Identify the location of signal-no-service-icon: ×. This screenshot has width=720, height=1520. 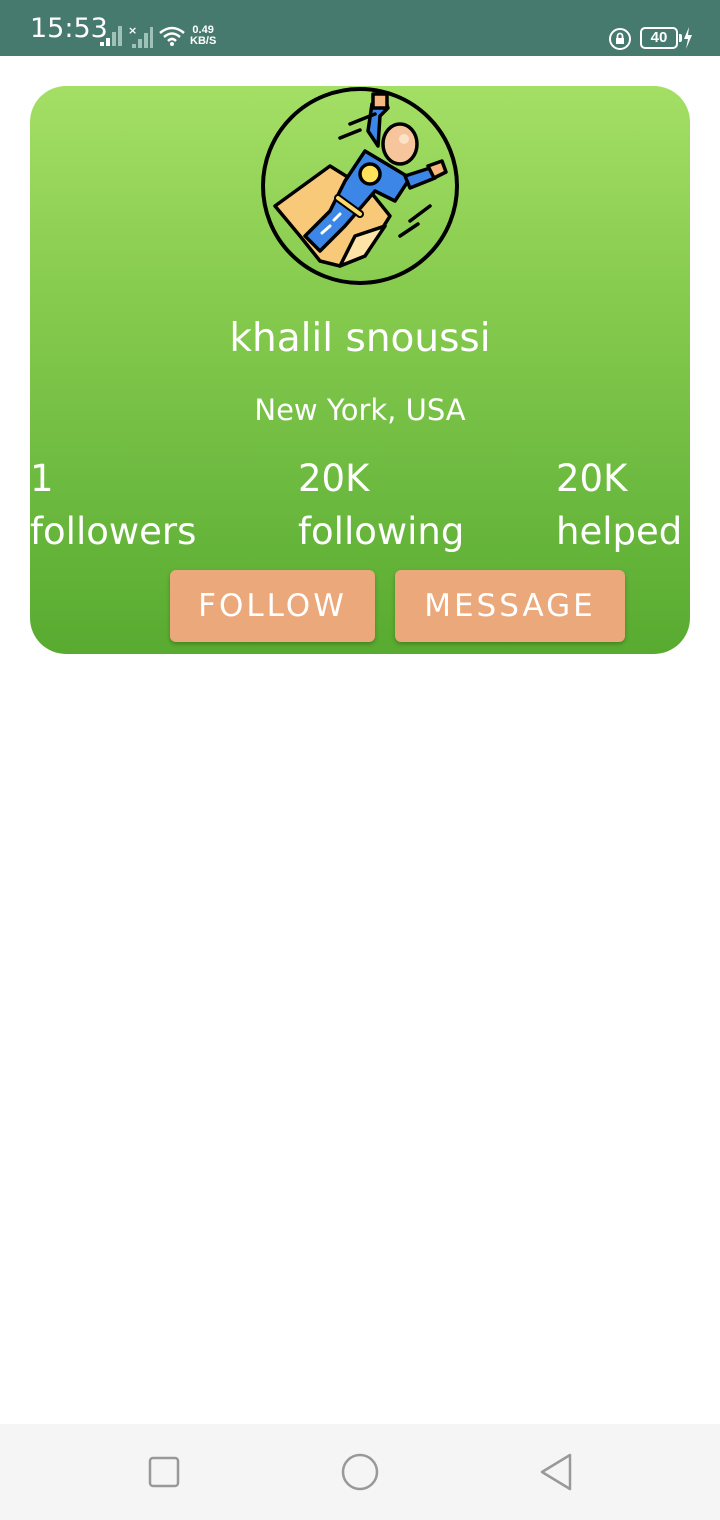
(140, 37).